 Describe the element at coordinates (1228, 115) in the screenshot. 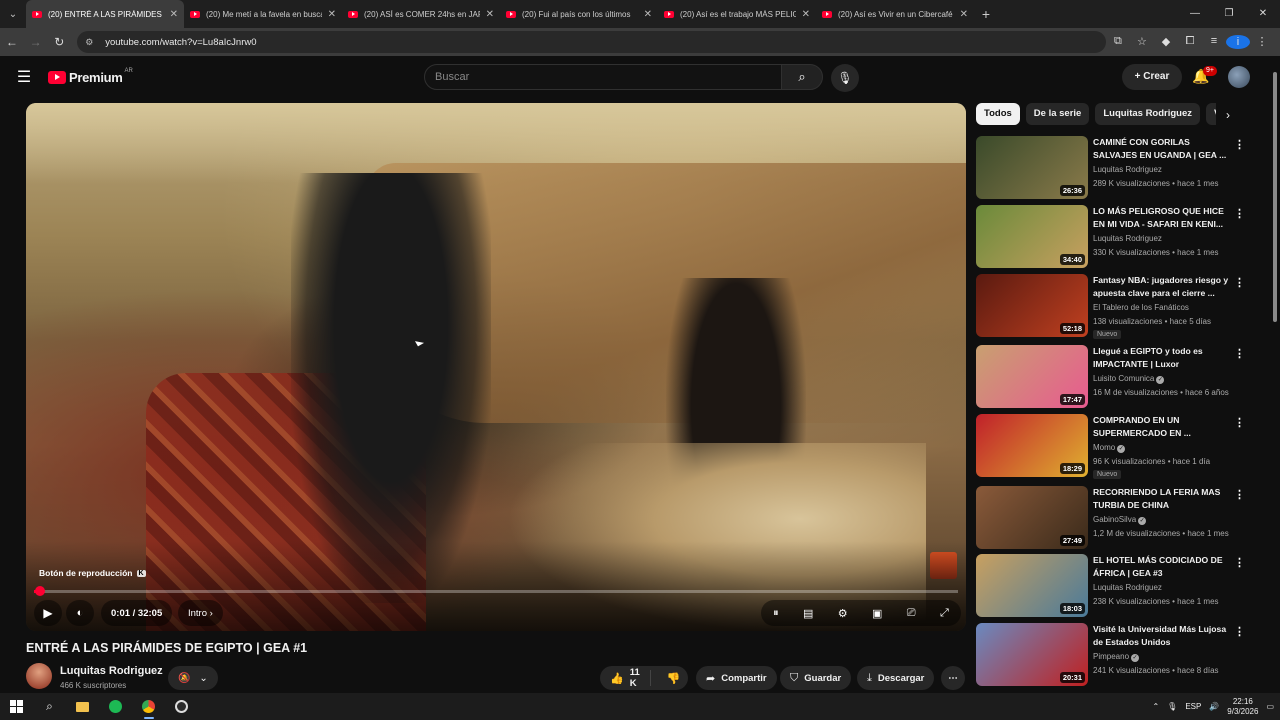

I see `chevron-right-icon: ›` at that location.